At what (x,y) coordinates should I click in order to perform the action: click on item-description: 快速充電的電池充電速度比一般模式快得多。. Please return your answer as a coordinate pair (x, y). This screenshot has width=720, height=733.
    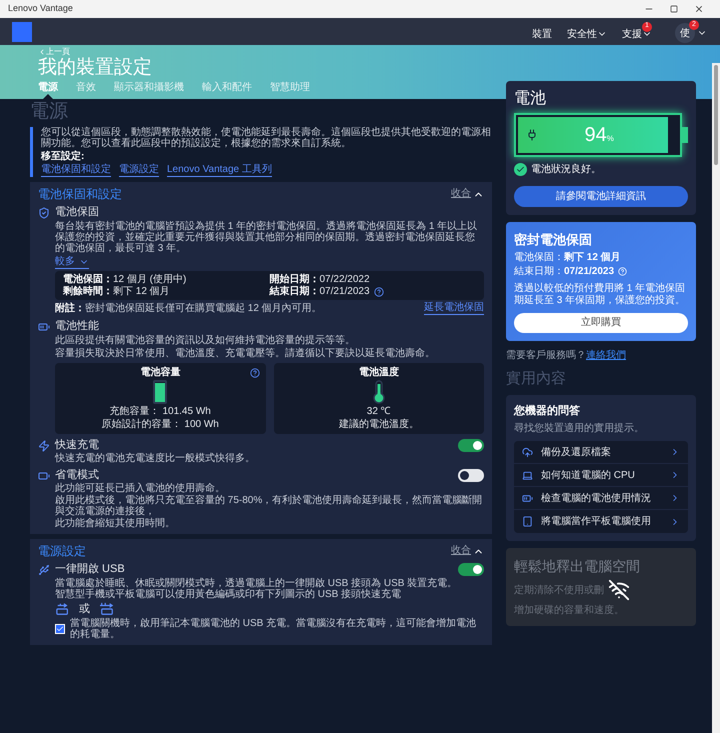
    Looking at the image, I should click on (155, 458).